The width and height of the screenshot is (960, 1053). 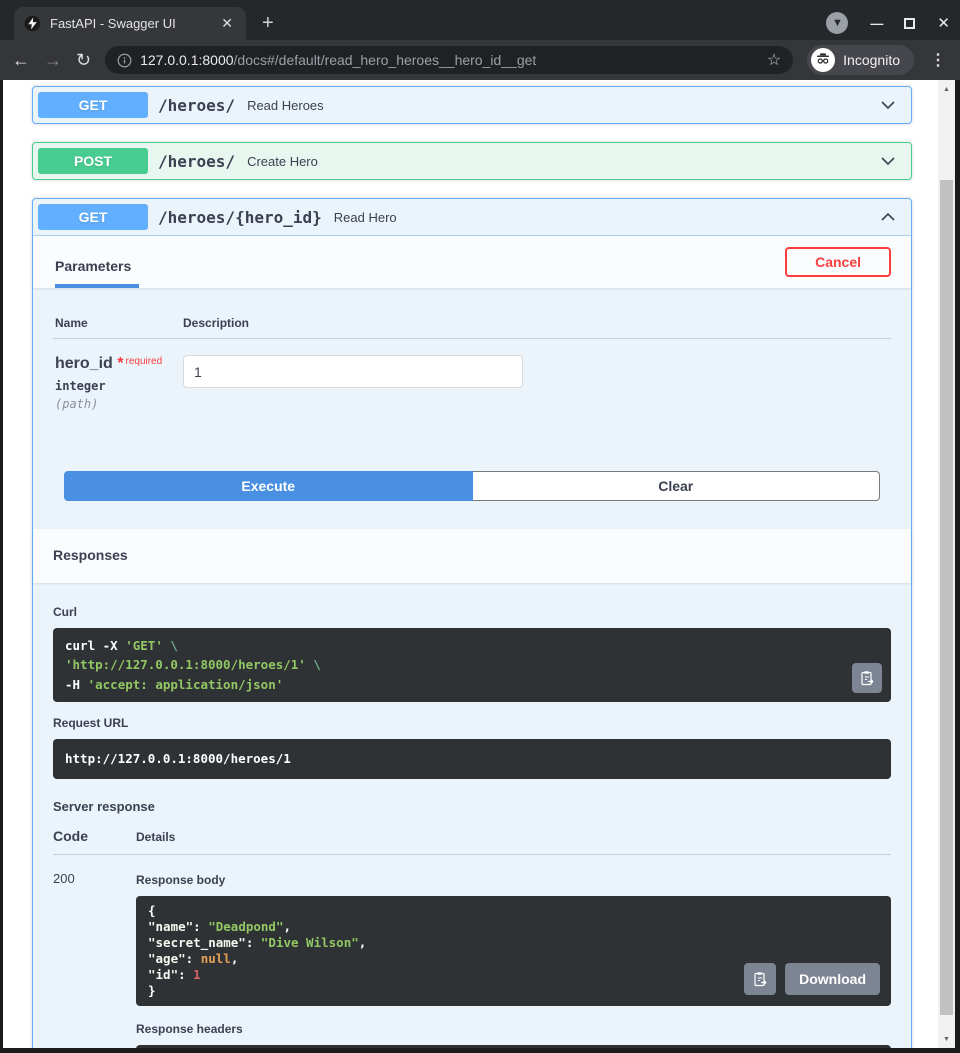 What do you see at coordinates (774, 60) in the screenshot?
I see `bookmark-star-icon: ☆` at bounding box center [774, 60].